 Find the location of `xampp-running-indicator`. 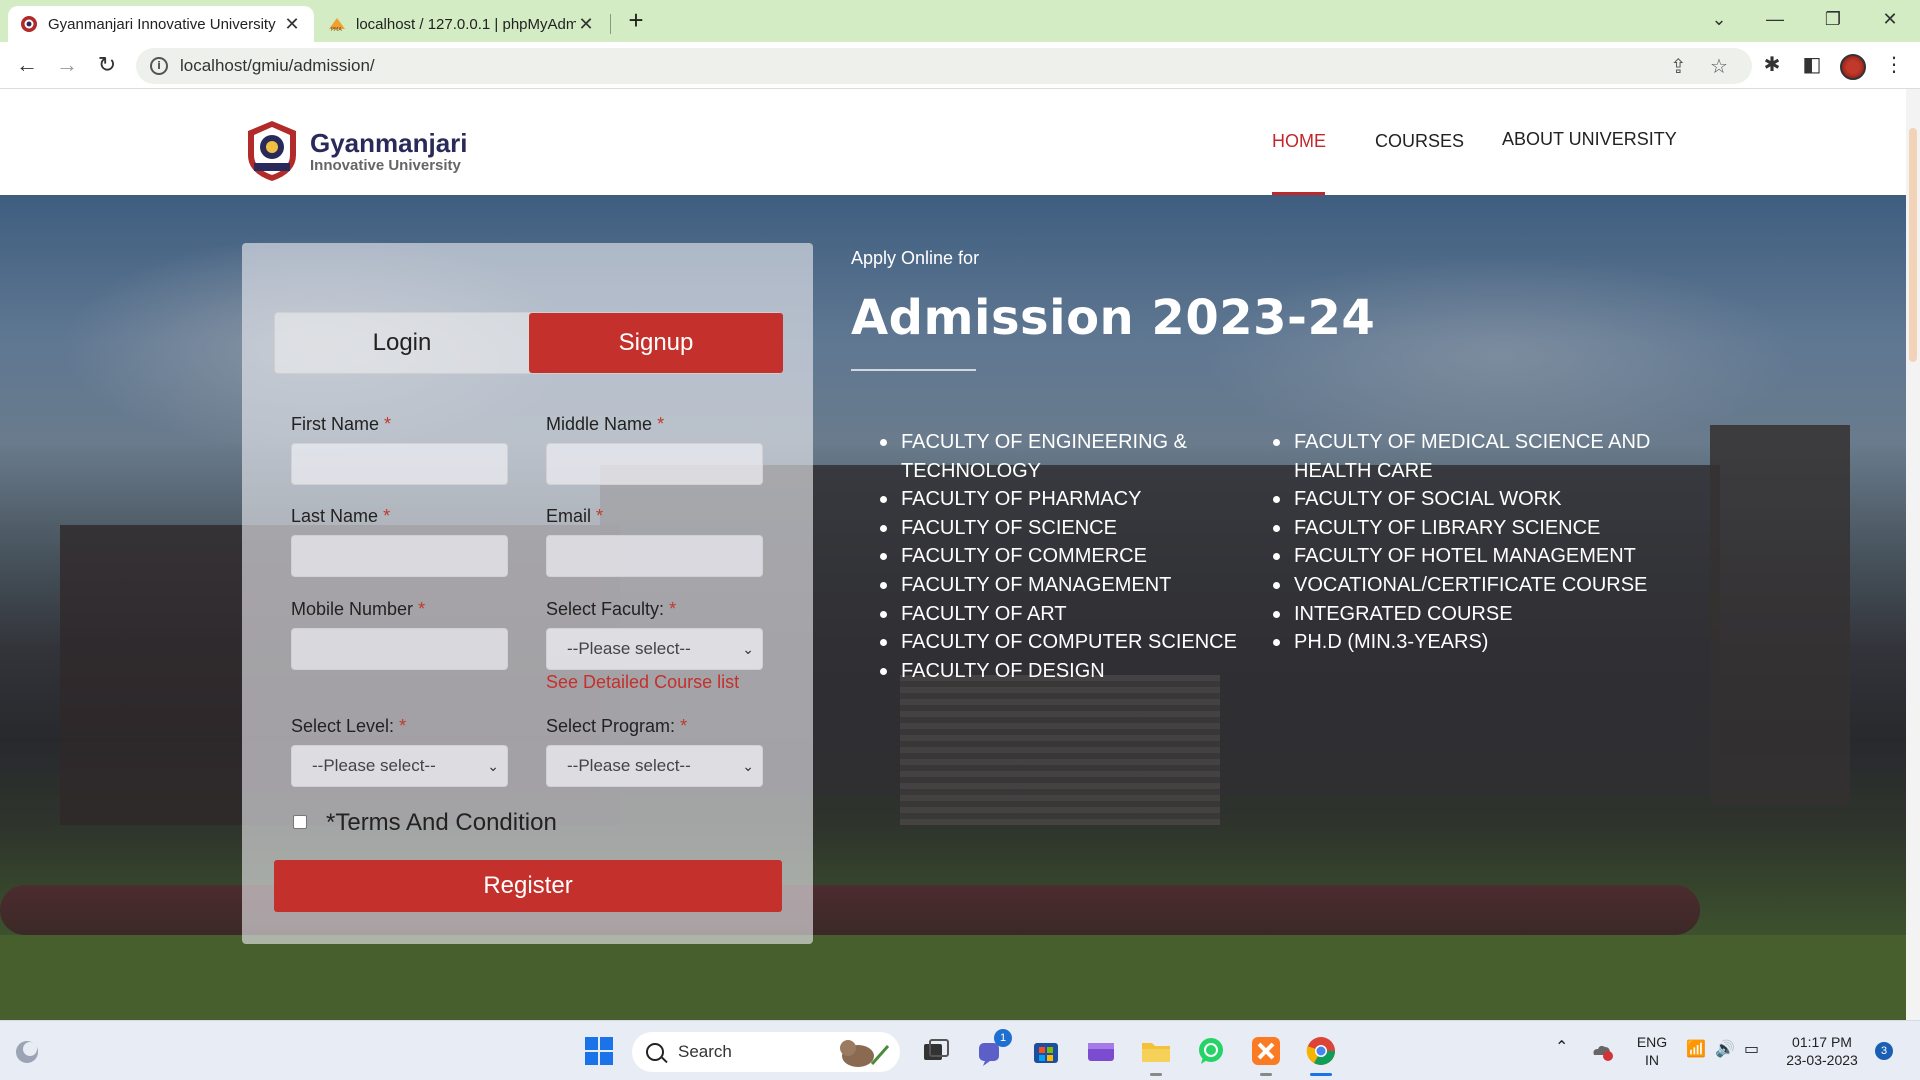

xampp-running-indicator is located at coordinates (1266, 1074).